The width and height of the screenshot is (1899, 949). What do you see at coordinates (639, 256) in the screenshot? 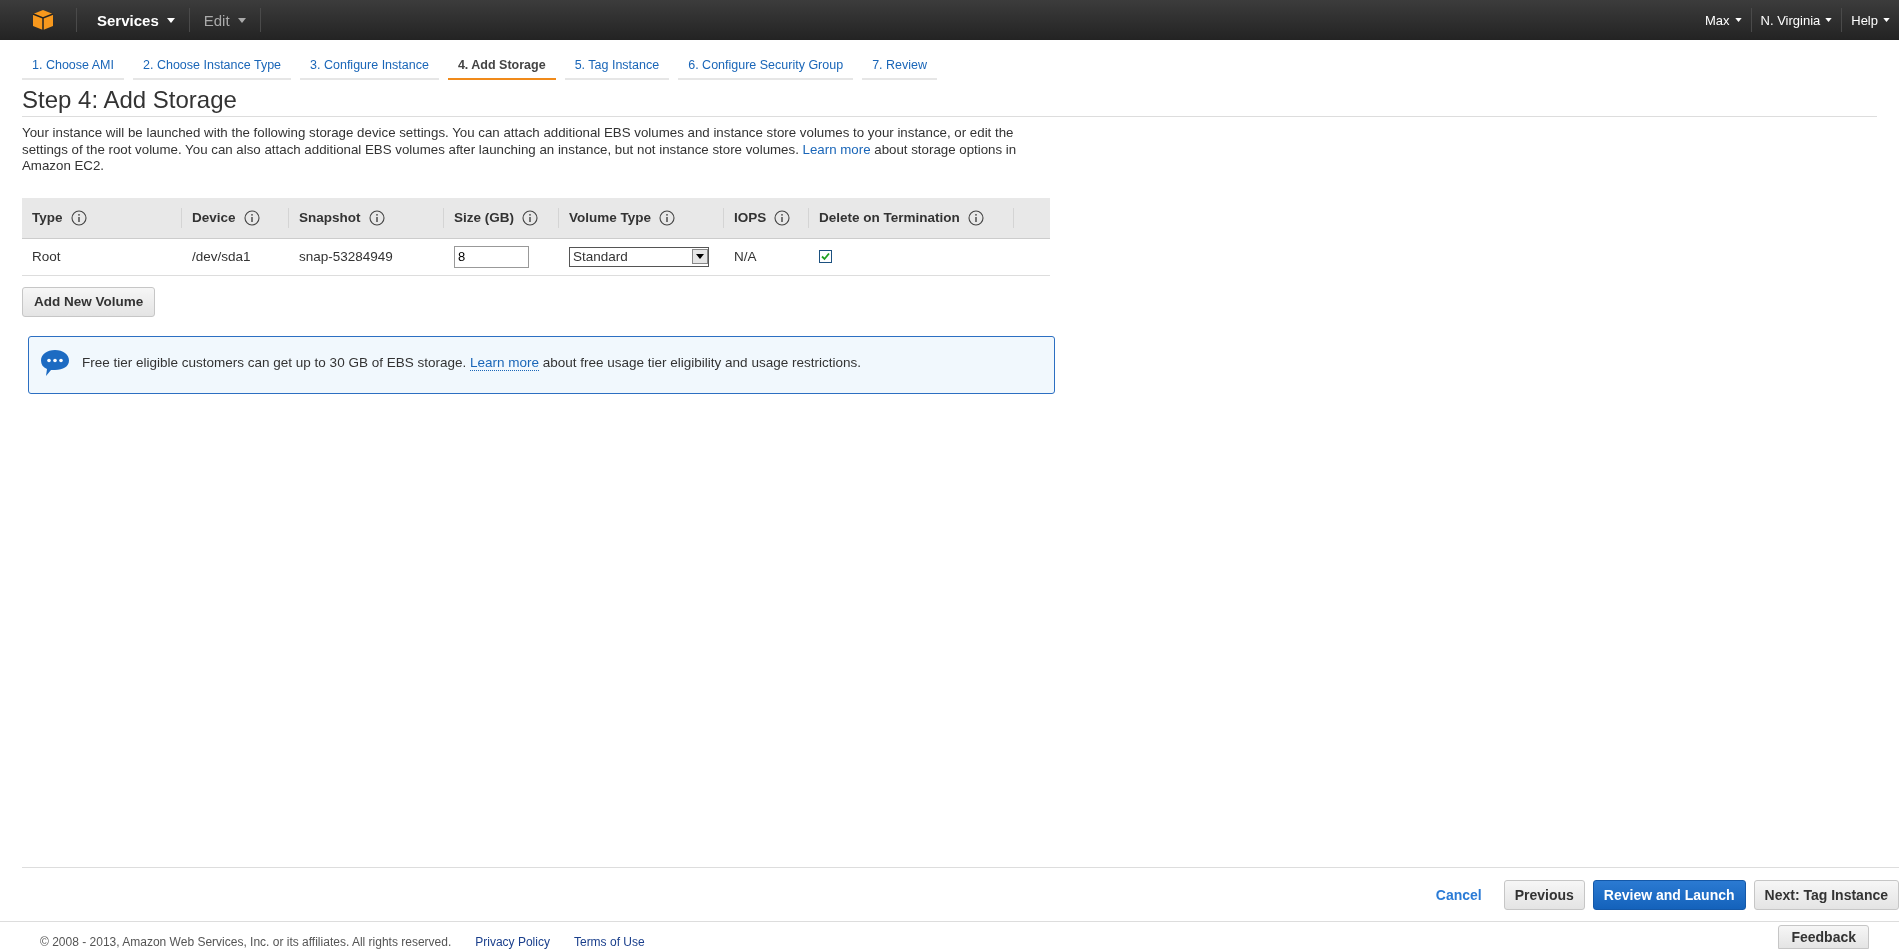
I see `volume-type-dropdown: Standard` at bounding box center [639, 256].